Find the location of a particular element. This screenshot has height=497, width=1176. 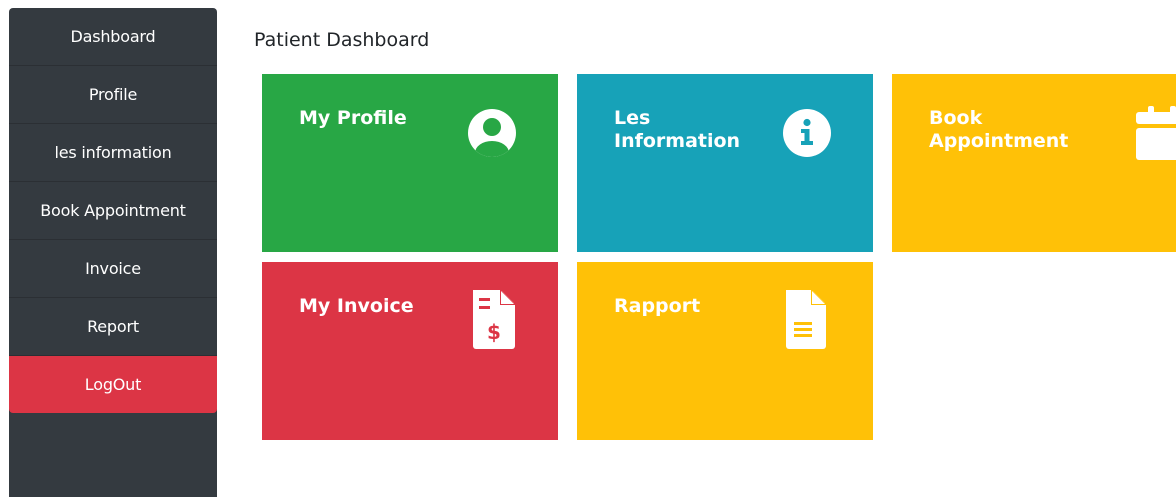

card-title: My Invoice is located at coordinates (356, 306).